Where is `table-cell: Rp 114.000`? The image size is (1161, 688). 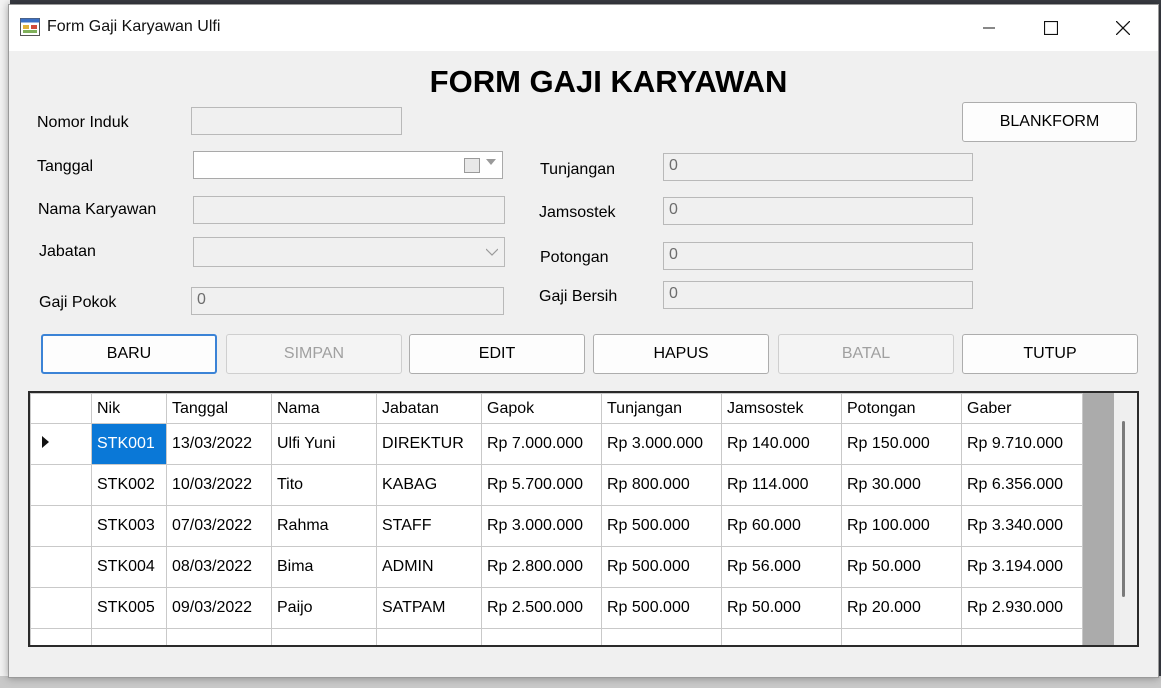 table-cell: Rp 114.000 is located at coordinates (781, 485).